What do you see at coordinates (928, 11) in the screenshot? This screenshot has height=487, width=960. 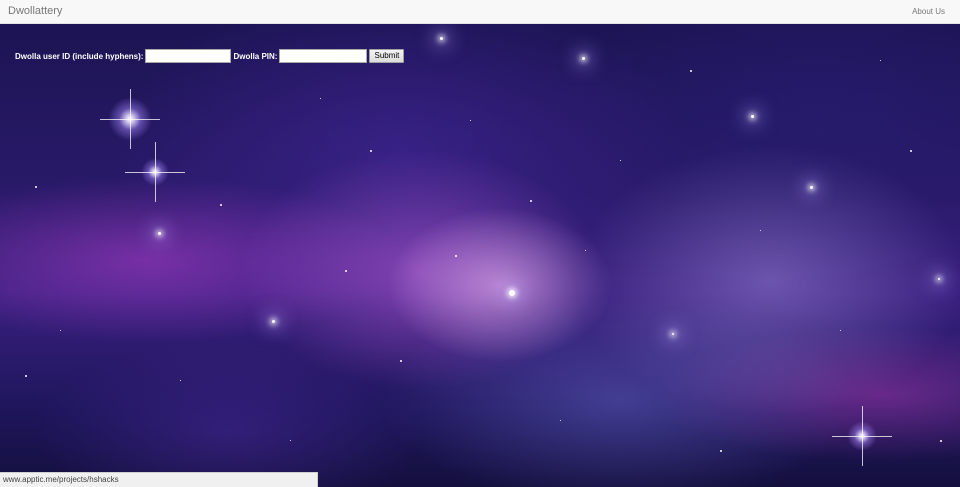 I see `nav-link-about-us: About Us` at bounding box center [928, 11].